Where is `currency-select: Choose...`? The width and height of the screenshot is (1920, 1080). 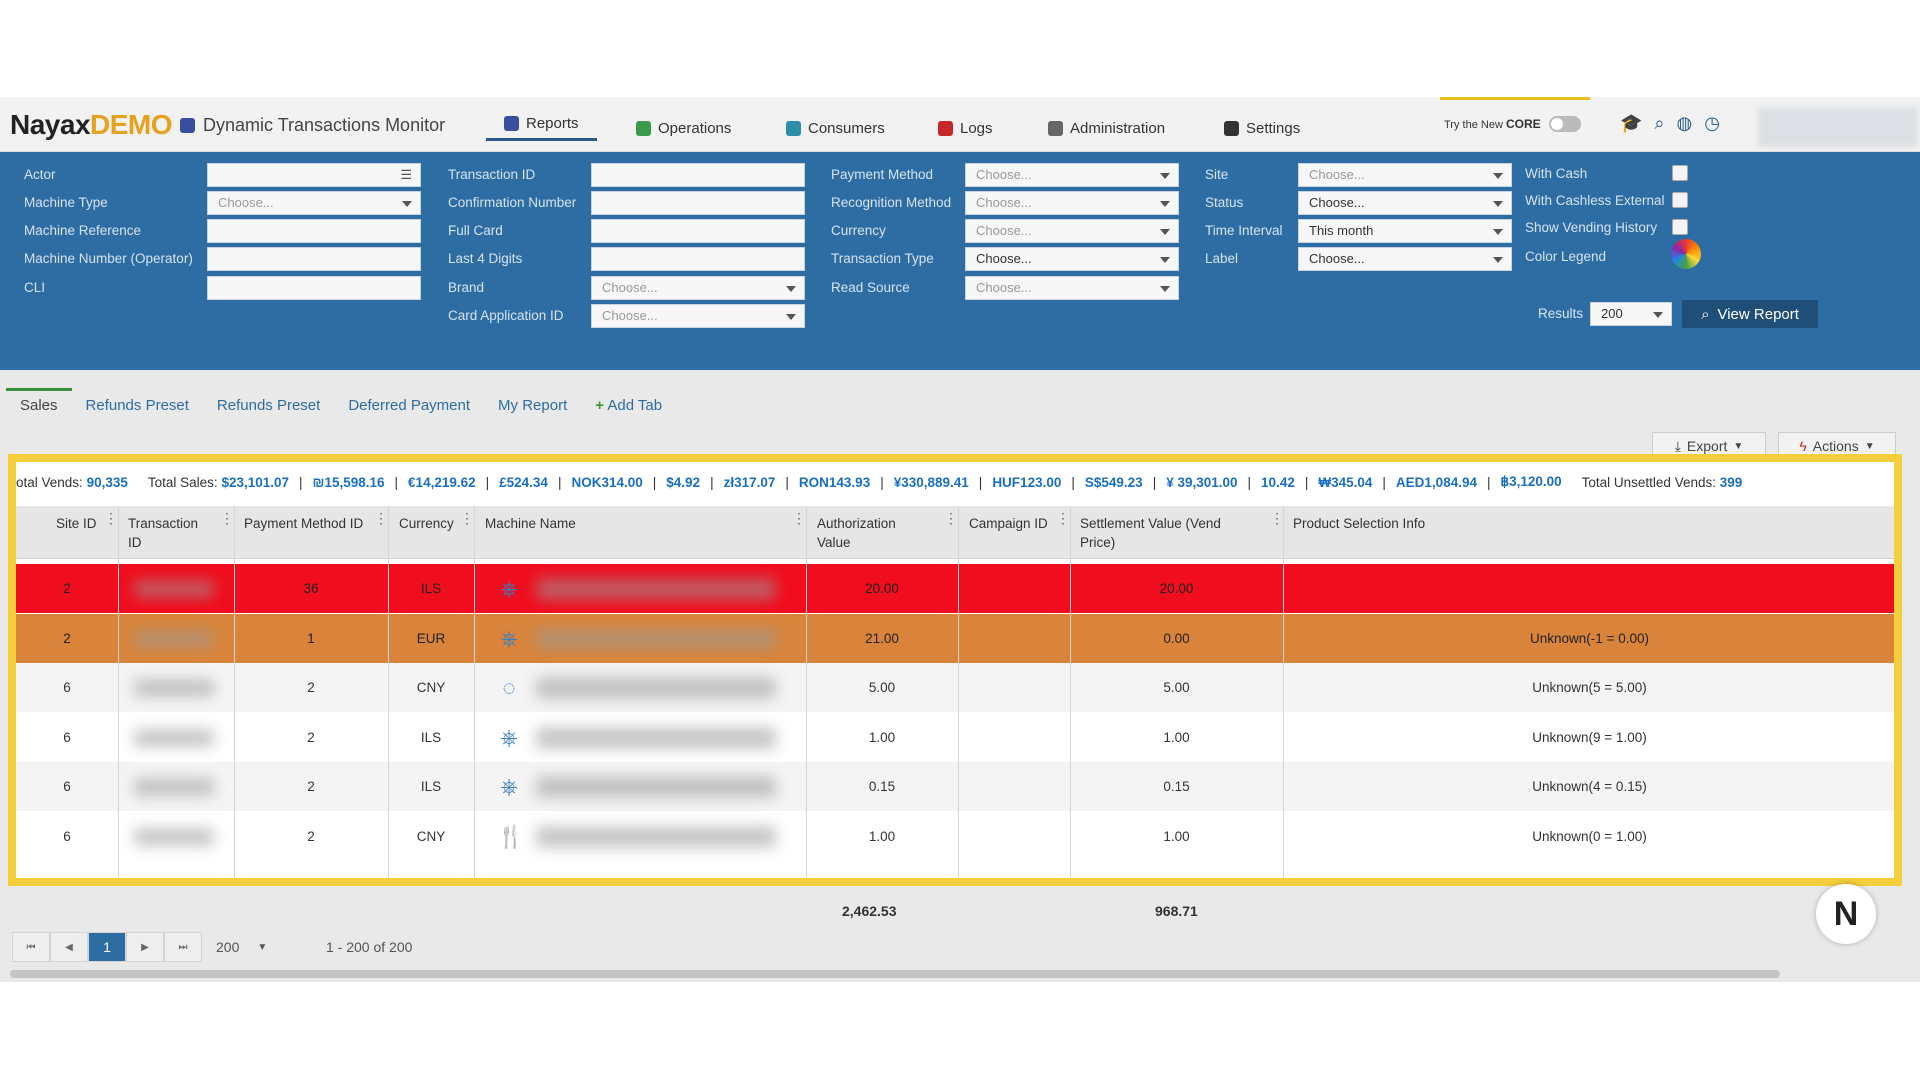 currency-select: Choose... is located at coordinates (1072, 231).